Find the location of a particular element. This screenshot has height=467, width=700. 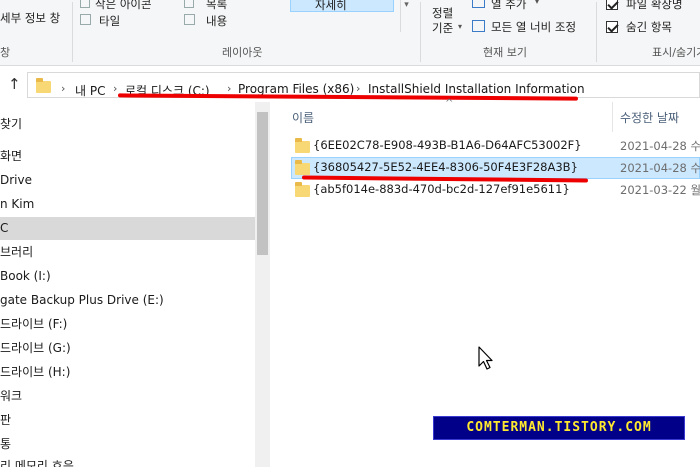

nav-item-label: 워크 is located at coordinates (11, 396).